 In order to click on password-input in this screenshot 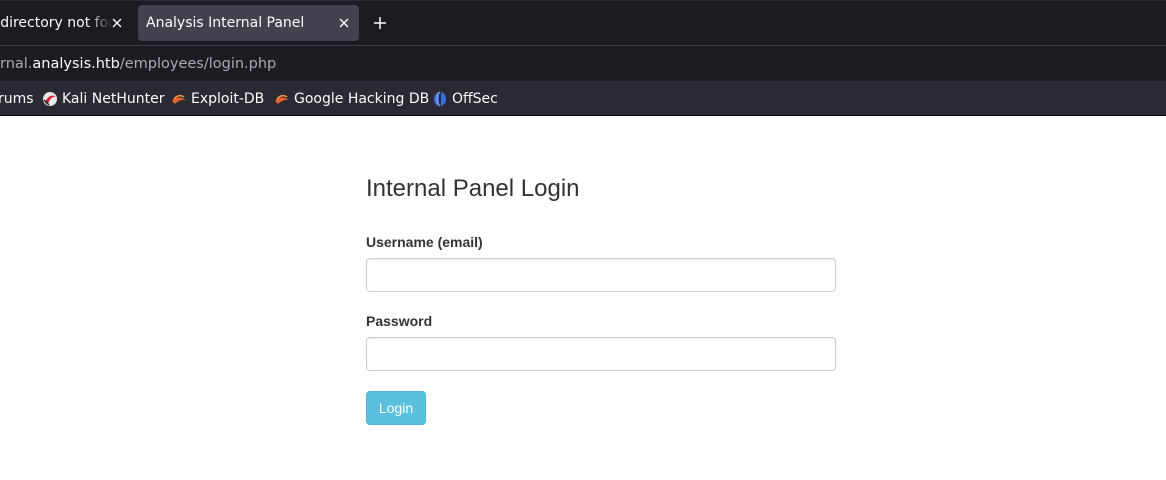, I will do `click(601, 354)`.